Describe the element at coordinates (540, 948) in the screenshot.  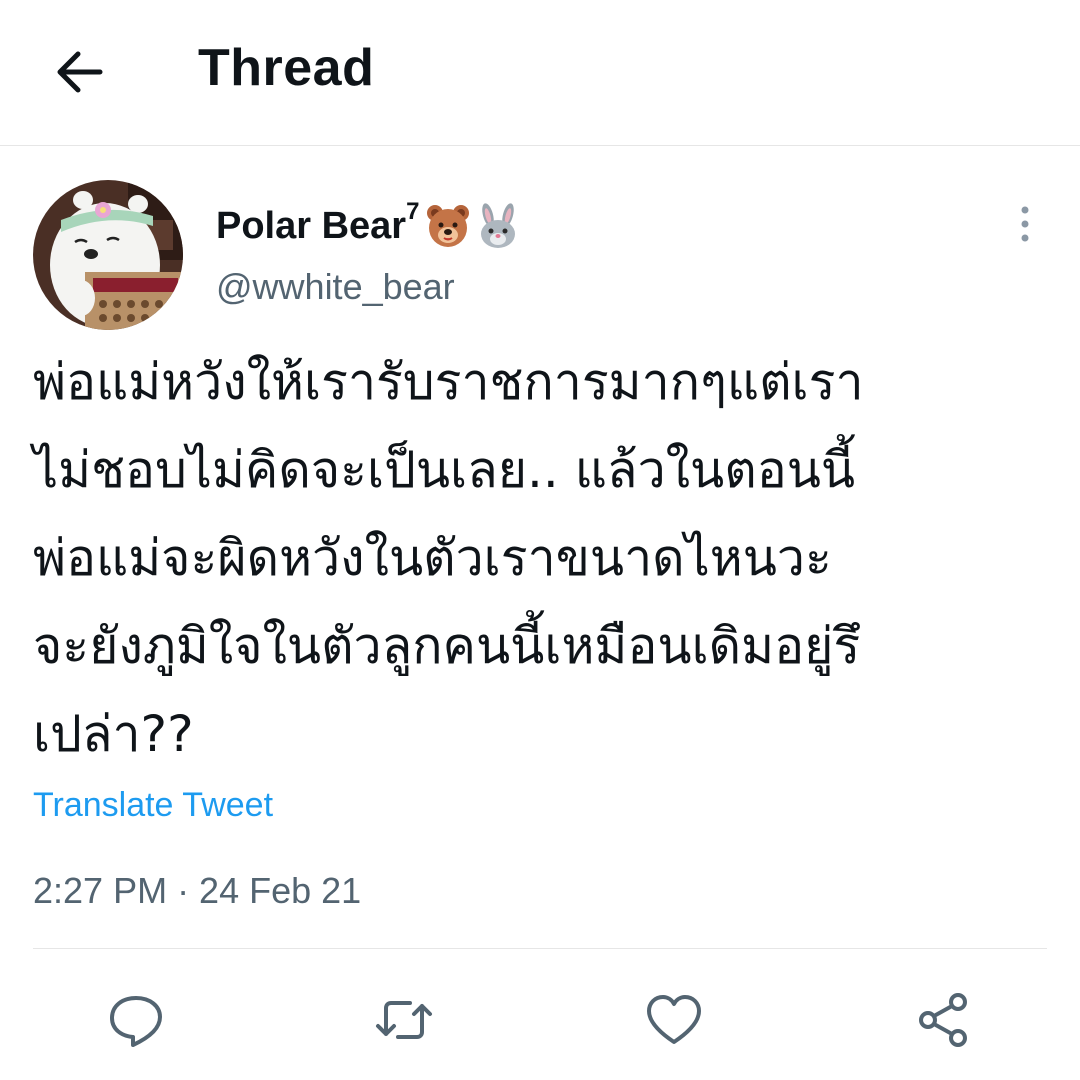
I see `divider` at that location.